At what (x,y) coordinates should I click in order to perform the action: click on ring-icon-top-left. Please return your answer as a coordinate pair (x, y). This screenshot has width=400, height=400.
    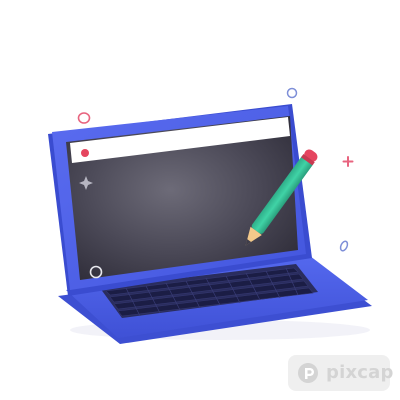
    Looking at the image, I should click on (84, 118).